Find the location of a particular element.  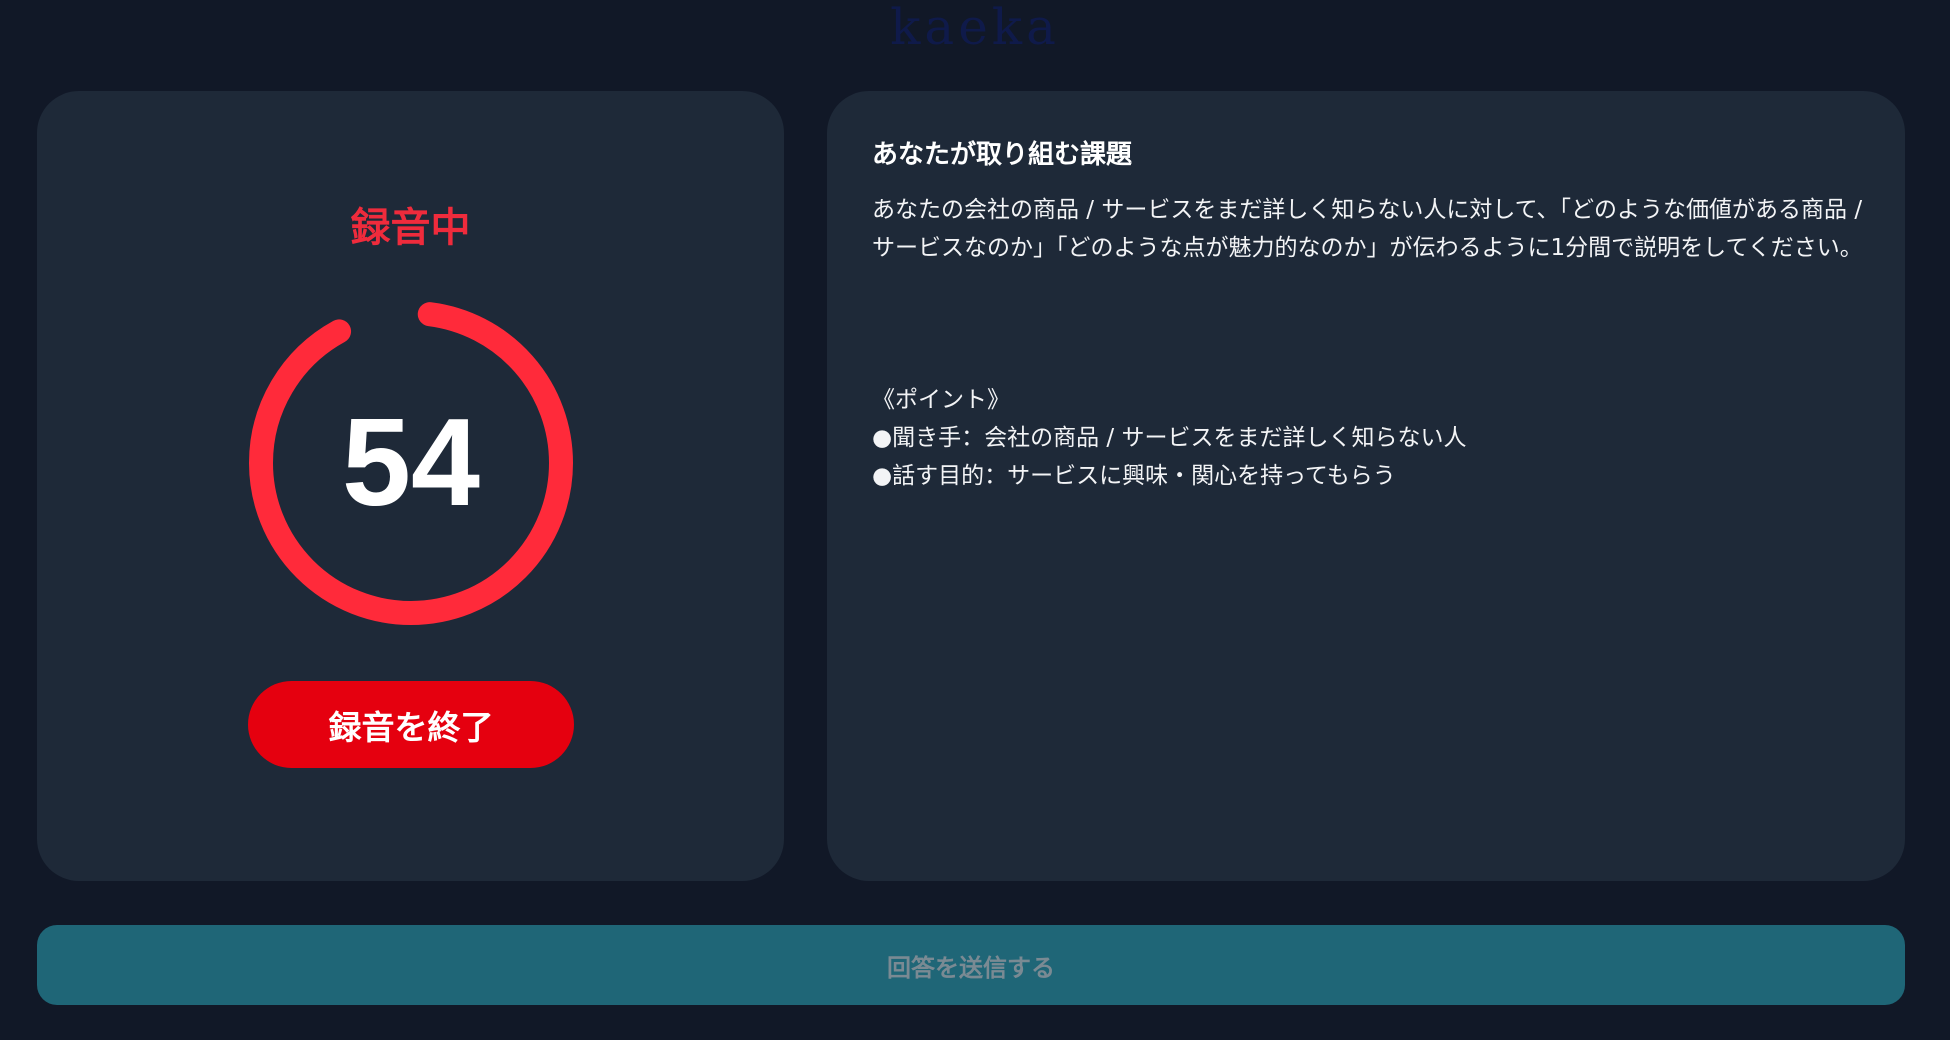

brand-logo: kaeka is located at coordinates (975, 27).